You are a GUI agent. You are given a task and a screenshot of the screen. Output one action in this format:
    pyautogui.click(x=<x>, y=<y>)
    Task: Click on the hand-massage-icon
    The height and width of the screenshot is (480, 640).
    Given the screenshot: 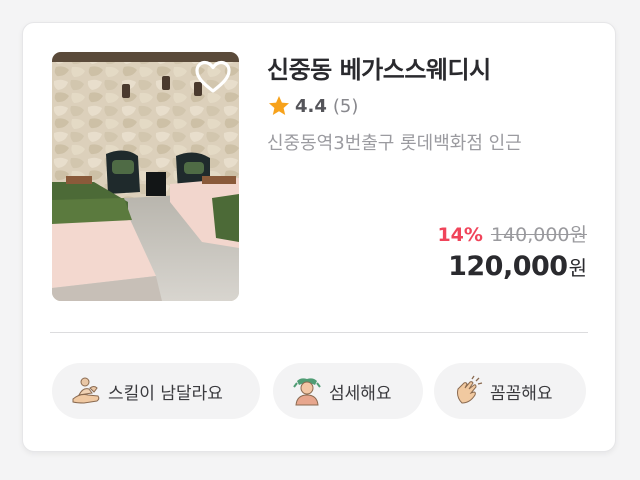 What is the action you would take?
    pyautogui.click(x=86, y=390)
    